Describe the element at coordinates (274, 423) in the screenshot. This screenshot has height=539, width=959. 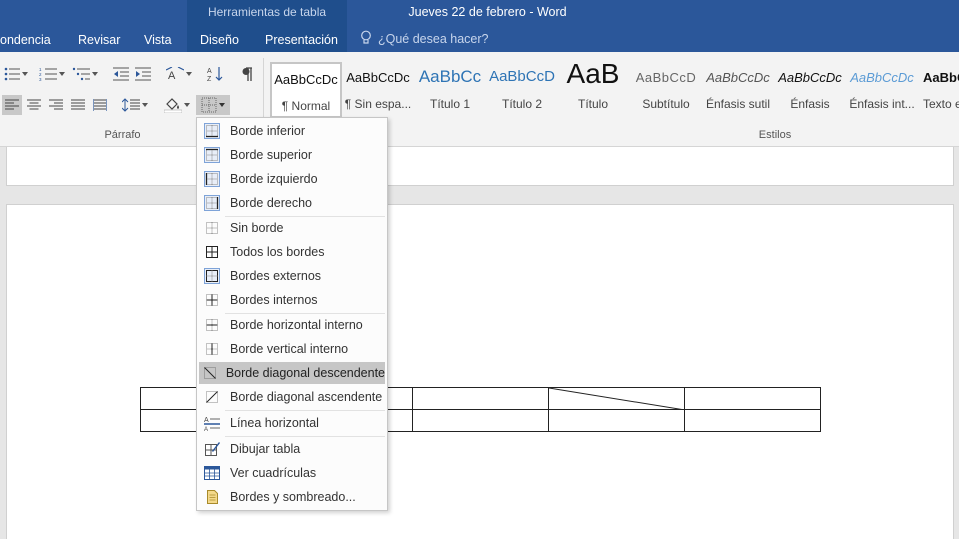
I see `menu-item-label: Línea horizontal` at that location.